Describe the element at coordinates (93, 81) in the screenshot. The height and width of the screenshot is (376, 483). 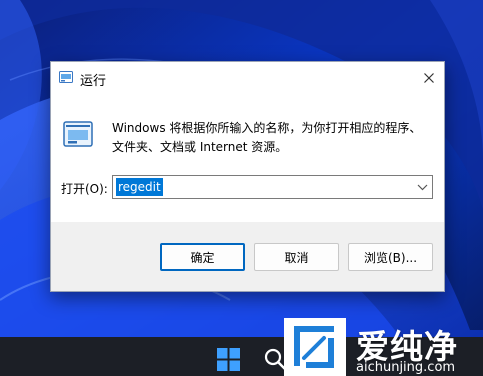
I see `dialog-title: 运行` at that location.